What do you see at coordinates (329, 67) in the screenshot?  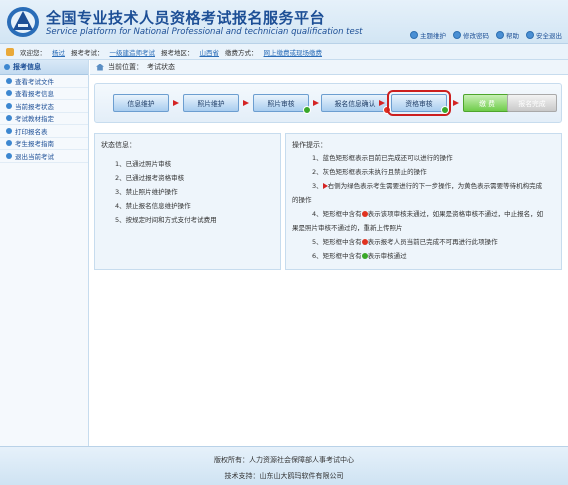 I see `breadcrumb: 当前位置： 考试状态` at bounding box center [329, 67].